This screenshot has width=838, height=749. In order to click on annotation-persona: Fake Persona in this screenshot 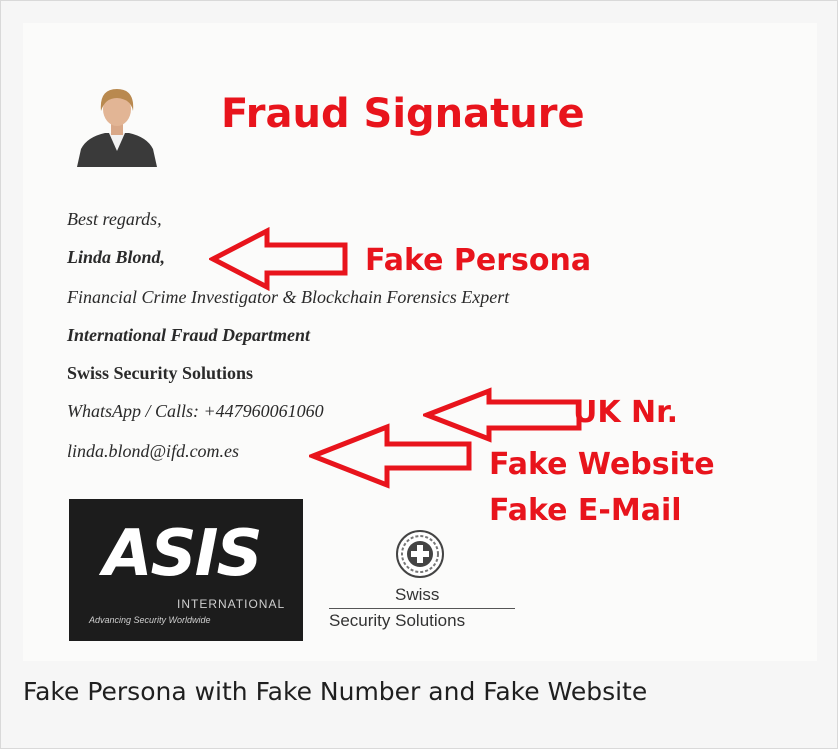, I will do `click(478, 260)`.